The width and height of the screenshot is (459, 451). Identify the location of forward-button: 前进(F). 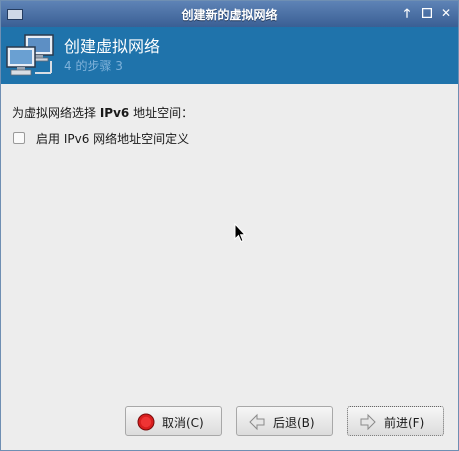
(395, 421).